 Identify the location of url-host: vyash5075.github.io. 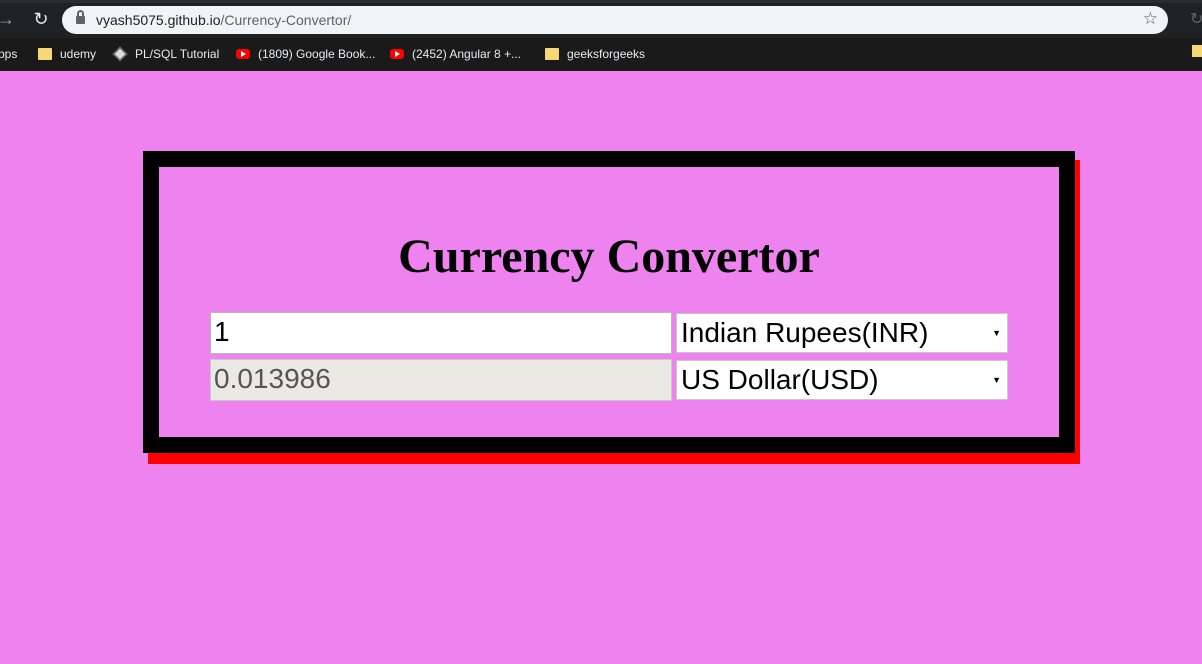
(158, 20).